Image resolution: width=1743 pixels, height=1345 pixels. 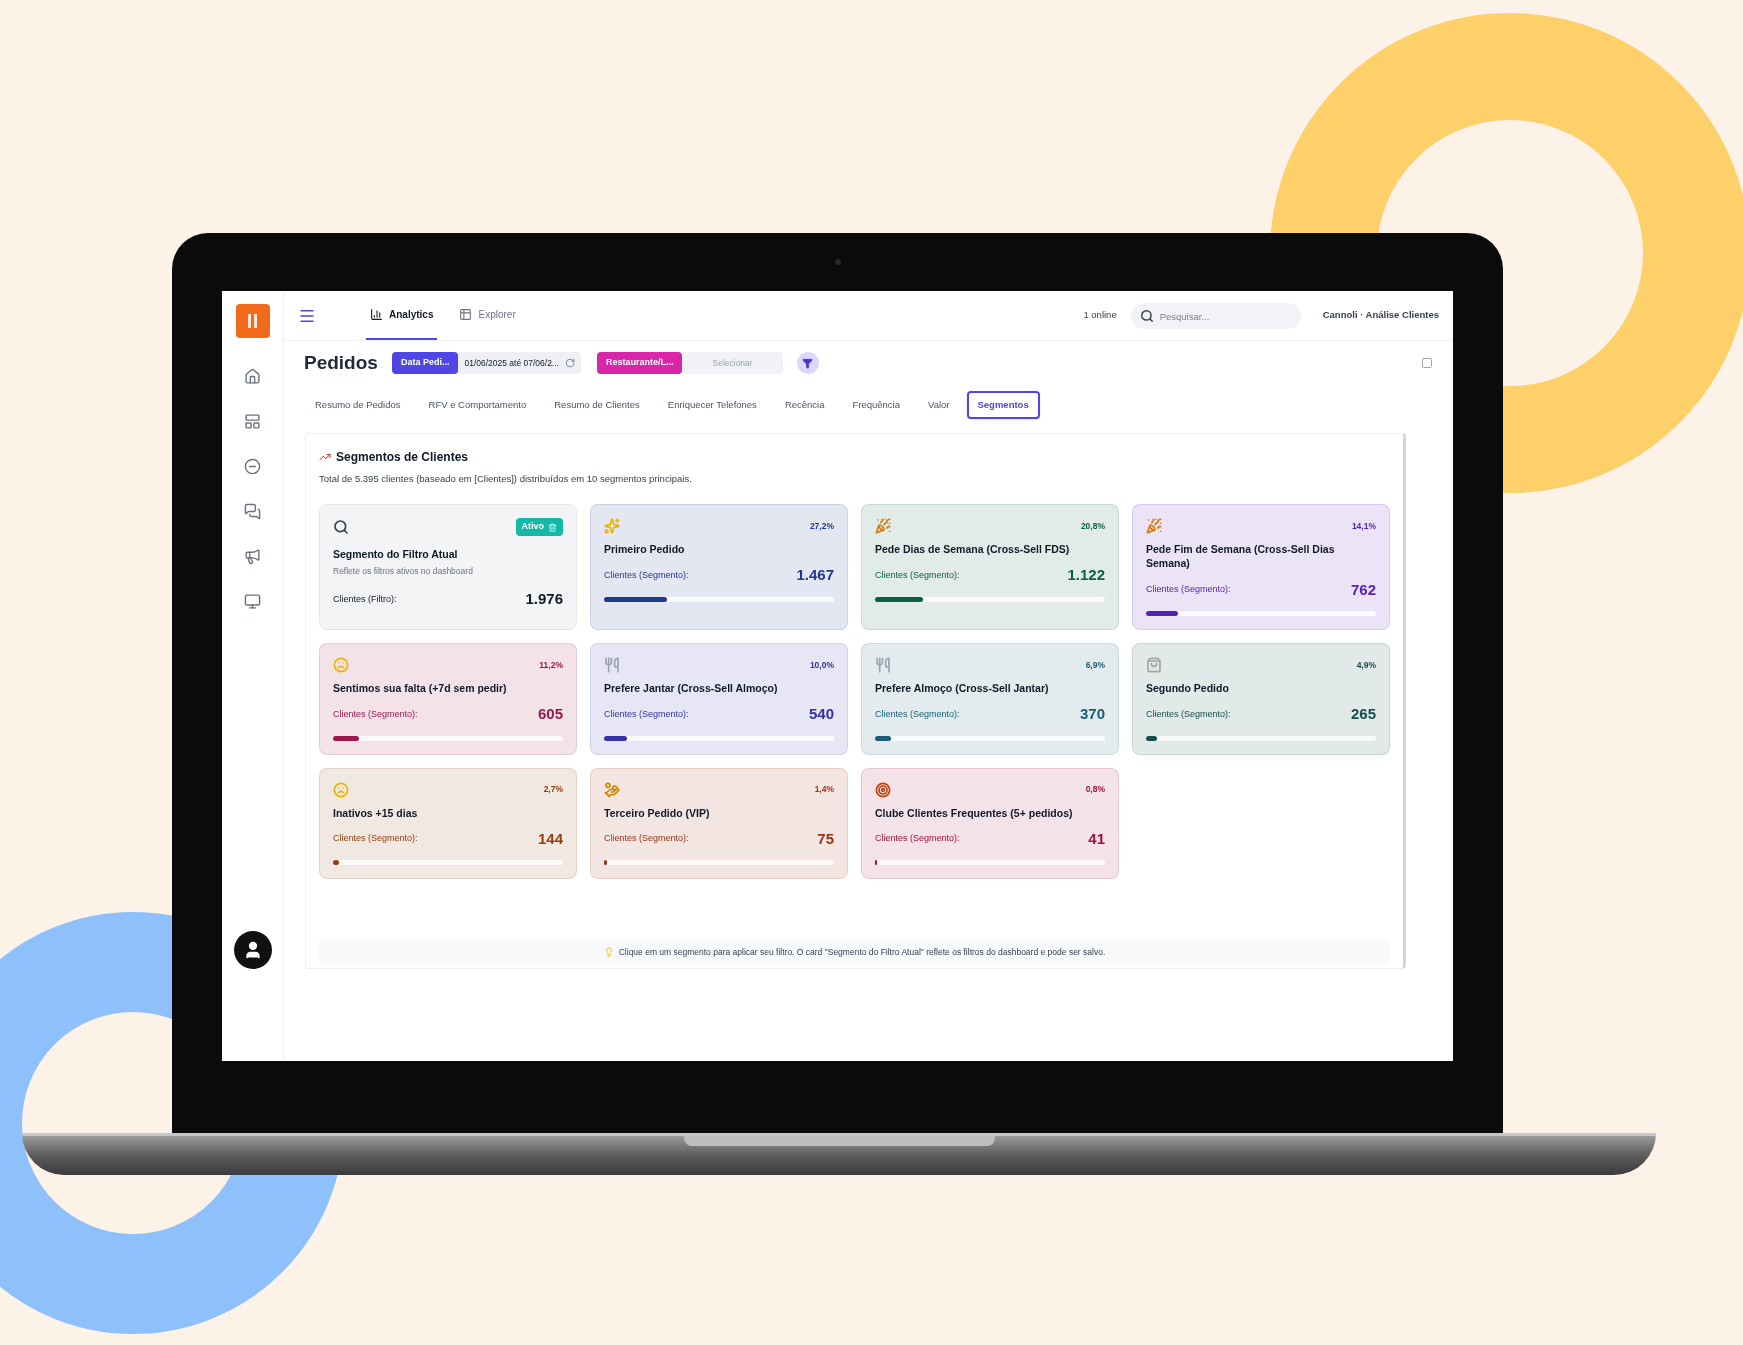 What do you see at coordinates (252, 950) in the screenshot?
I see `user-avatar` at bounding box center [252, 950].